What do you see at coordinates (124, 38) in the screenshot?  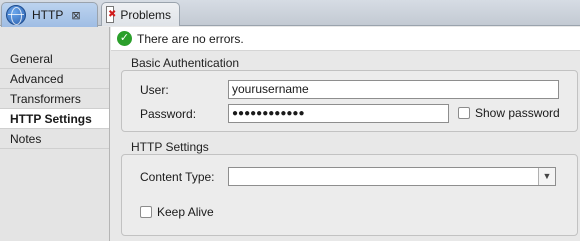 I see `check-icon: ✓` at bounding box center [124, 38].